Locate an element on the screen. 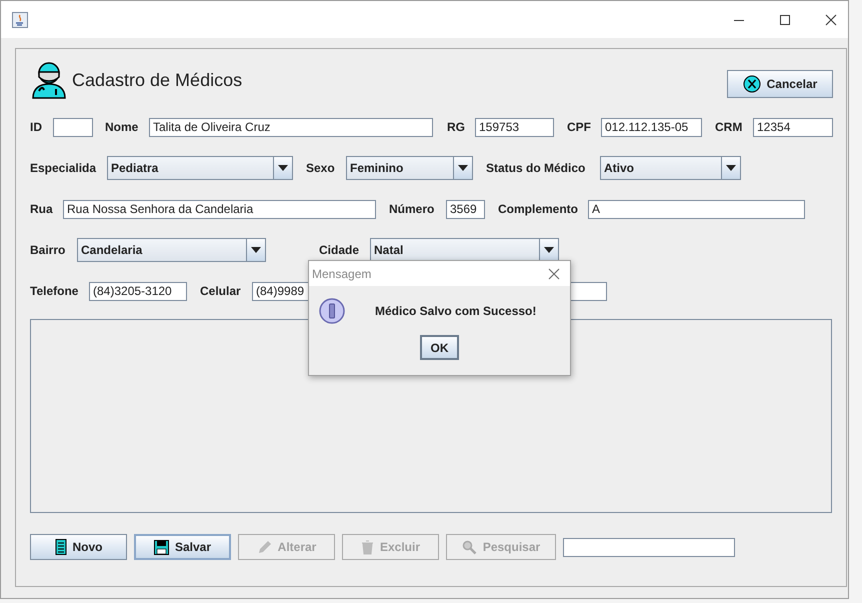 This screenshot has width=862, height=603. field-label: Sexo is located at coordinates (321, 168).